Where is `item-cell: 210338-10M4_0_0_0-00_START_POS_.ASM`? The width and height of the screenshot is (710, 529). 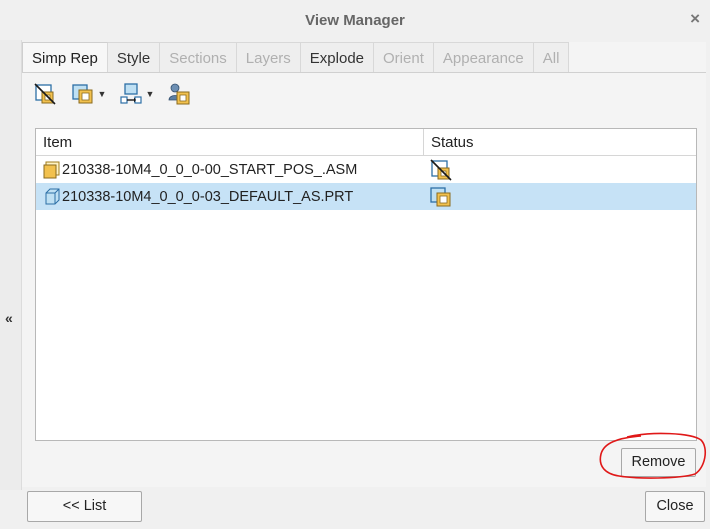
item-cell: 210338-10M4_0_0_0-00_START_POS_.ASM is located at coordinates (230, 170).